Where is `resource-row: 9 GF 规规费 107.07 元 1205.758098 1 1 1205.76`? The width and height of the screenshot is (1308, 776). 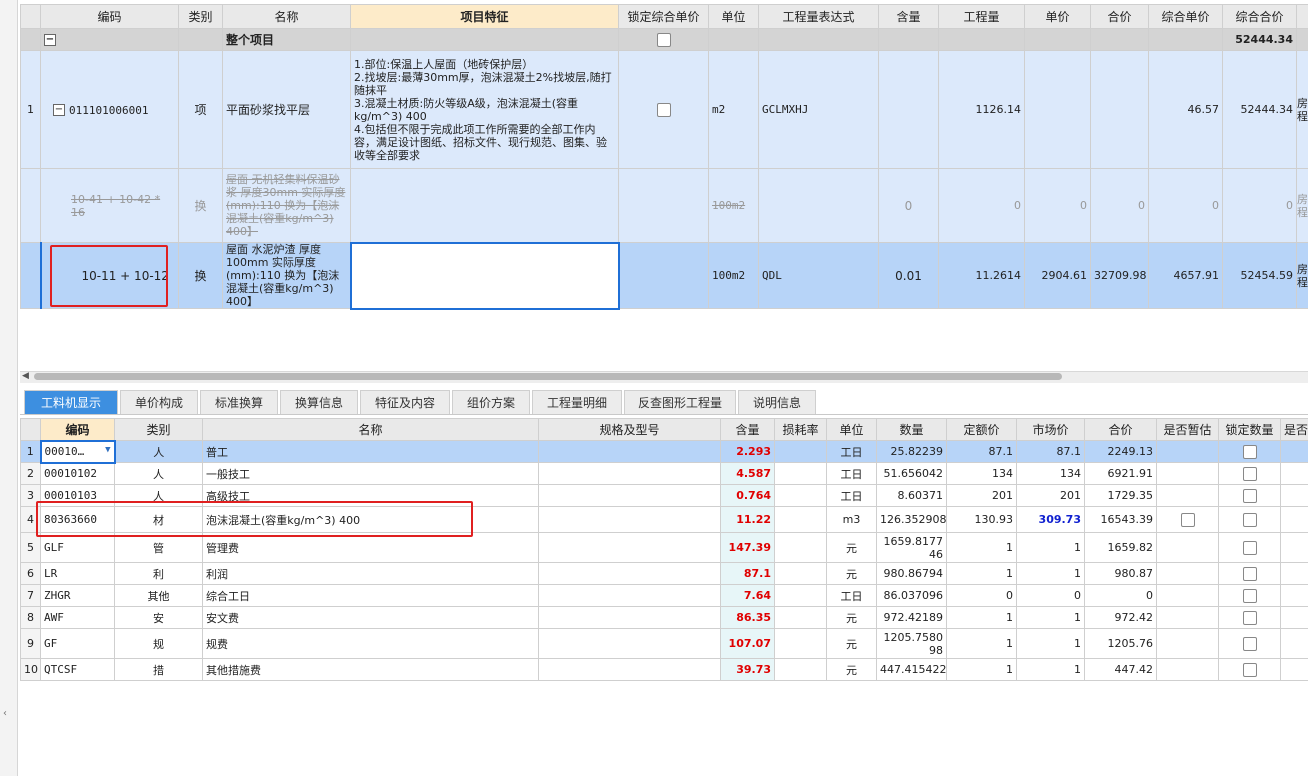 resource-row: 9 GF 规规费 107.07 元 1205.758098 1 1 1205.76 is located at coordinates (664, 643).